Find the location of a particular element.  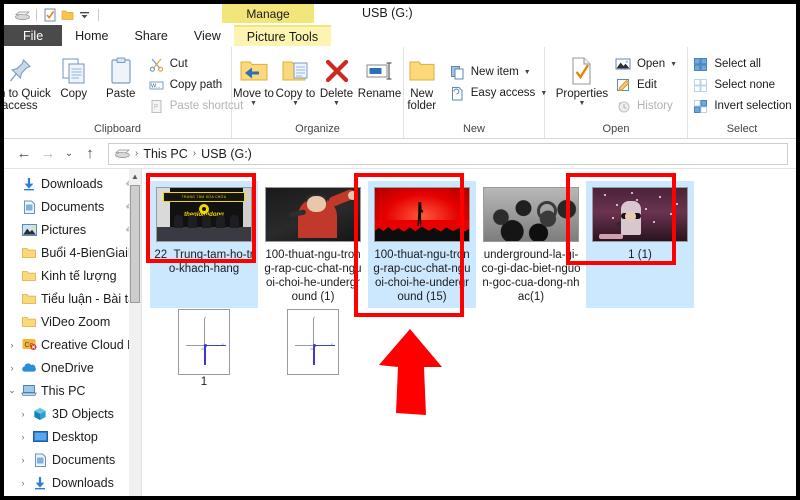

edit-button: Edit is located at coordinates (646, 85).